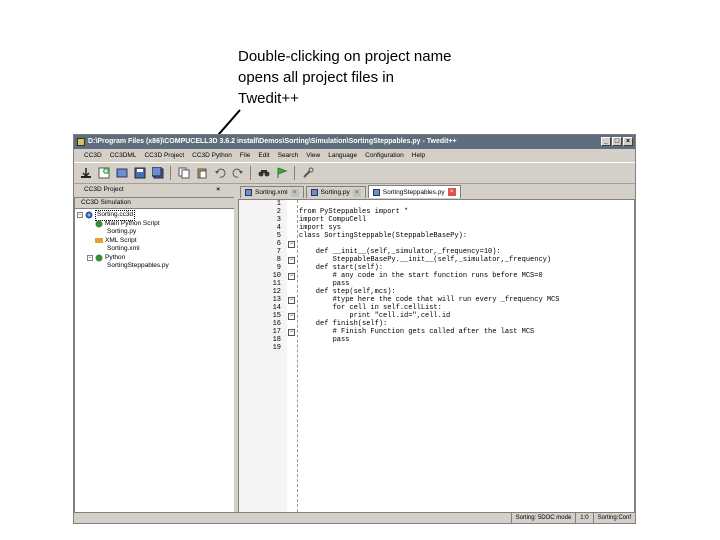  I want to click on find-icon, so click(263, 173).